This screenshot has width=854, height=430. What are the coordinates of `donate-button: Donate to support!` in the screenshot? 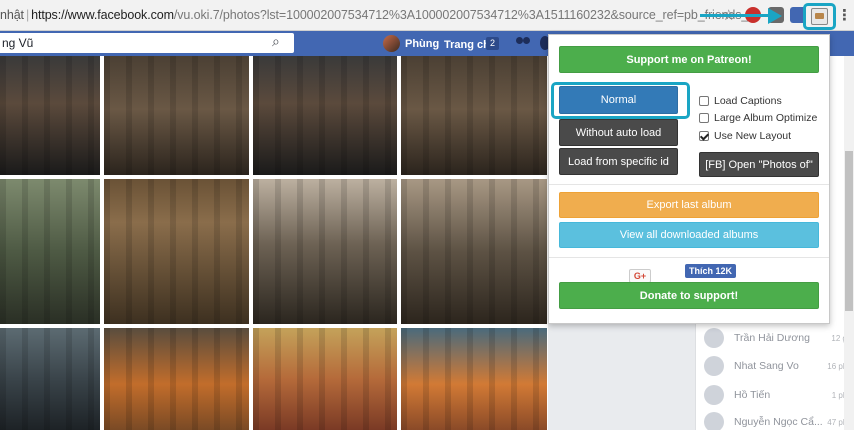 It's located at (689, 295).